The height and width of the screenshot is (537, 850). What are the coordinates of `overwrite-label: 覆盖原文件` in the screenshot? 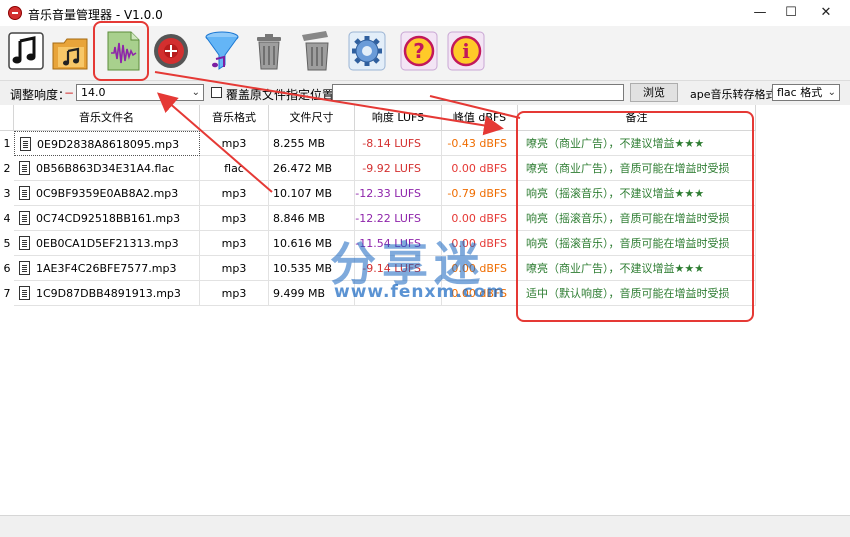 It's located at (256, 95).